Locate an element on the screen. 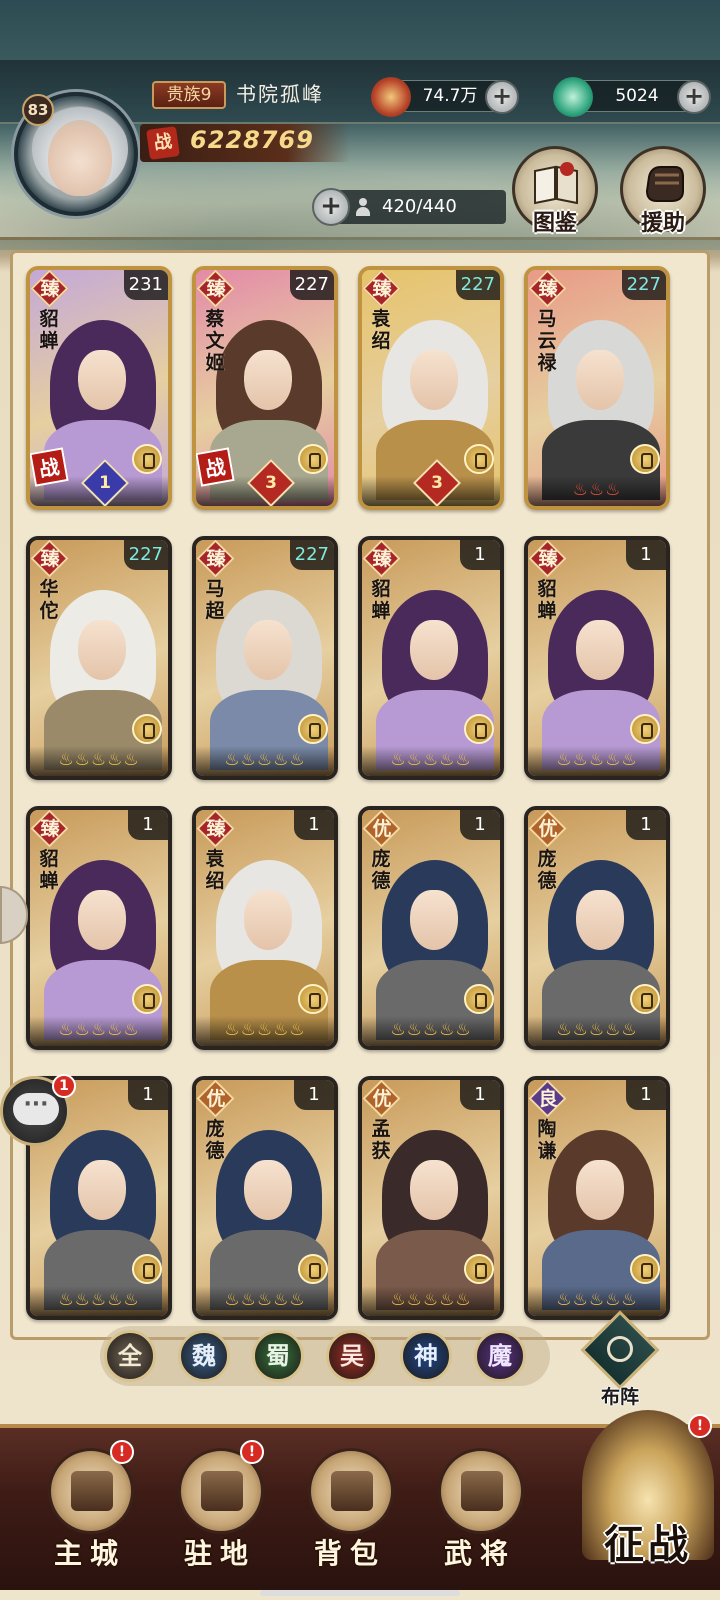  hero-card: 臻马云禄 227 ♨♨♨ is located at coordinates (597, 388).